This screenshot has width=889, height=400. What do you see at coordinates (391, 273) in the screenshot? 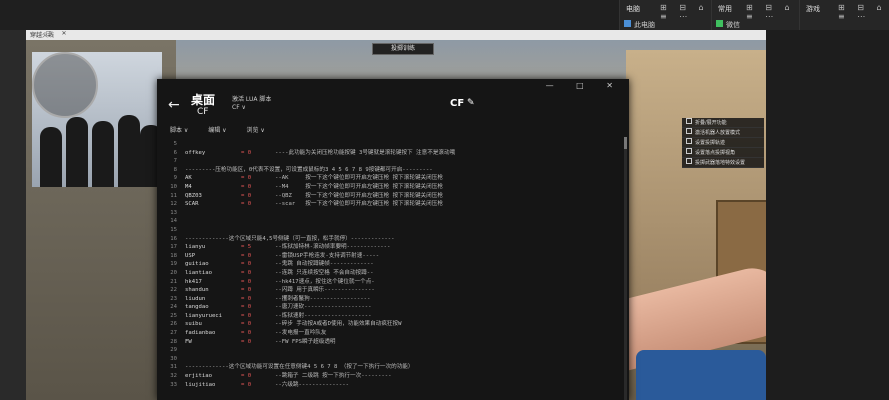
I see `code-line: 20 liantiao = 0 --连跳 只连续按空格 不会自动按蹲--` at bounding box center [391, 273].